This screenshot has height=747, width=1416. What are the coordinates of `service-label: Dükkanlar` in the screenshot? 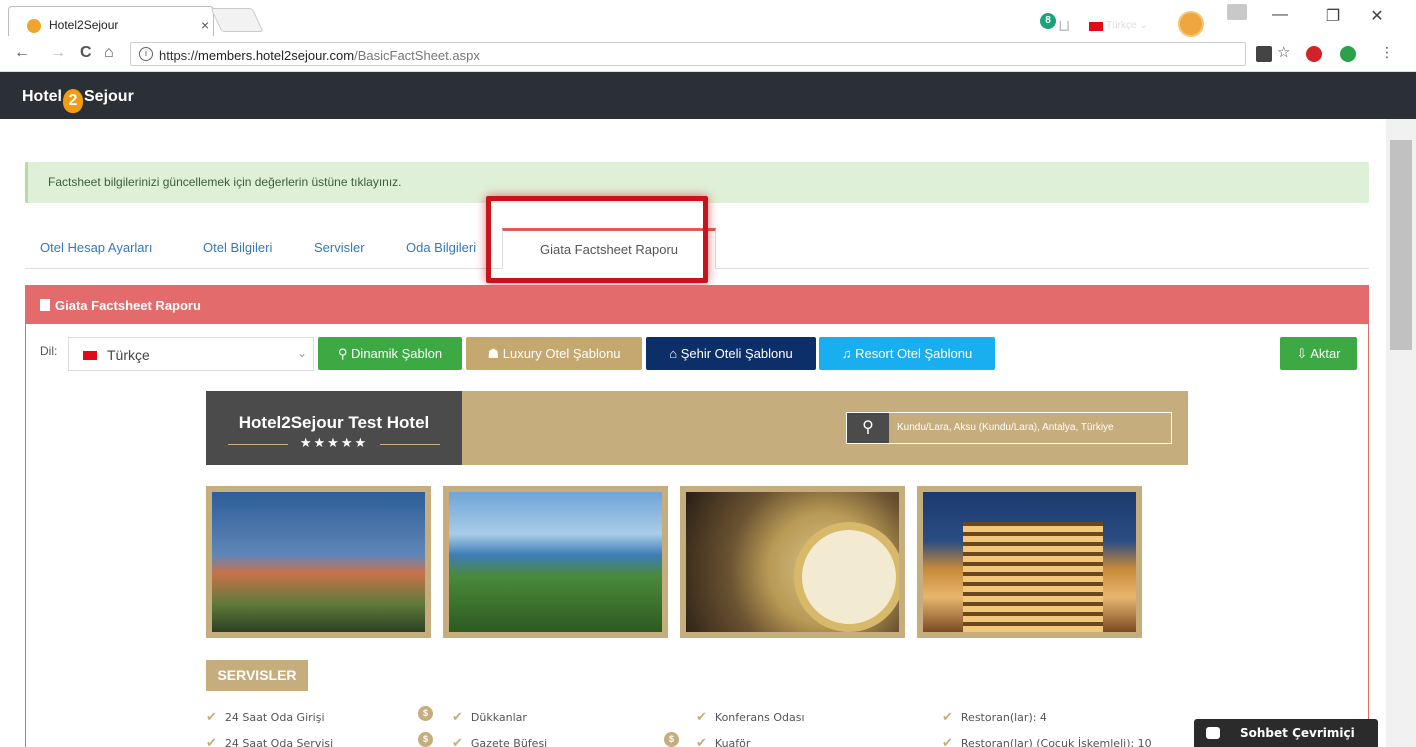 It's located at (498, 717).